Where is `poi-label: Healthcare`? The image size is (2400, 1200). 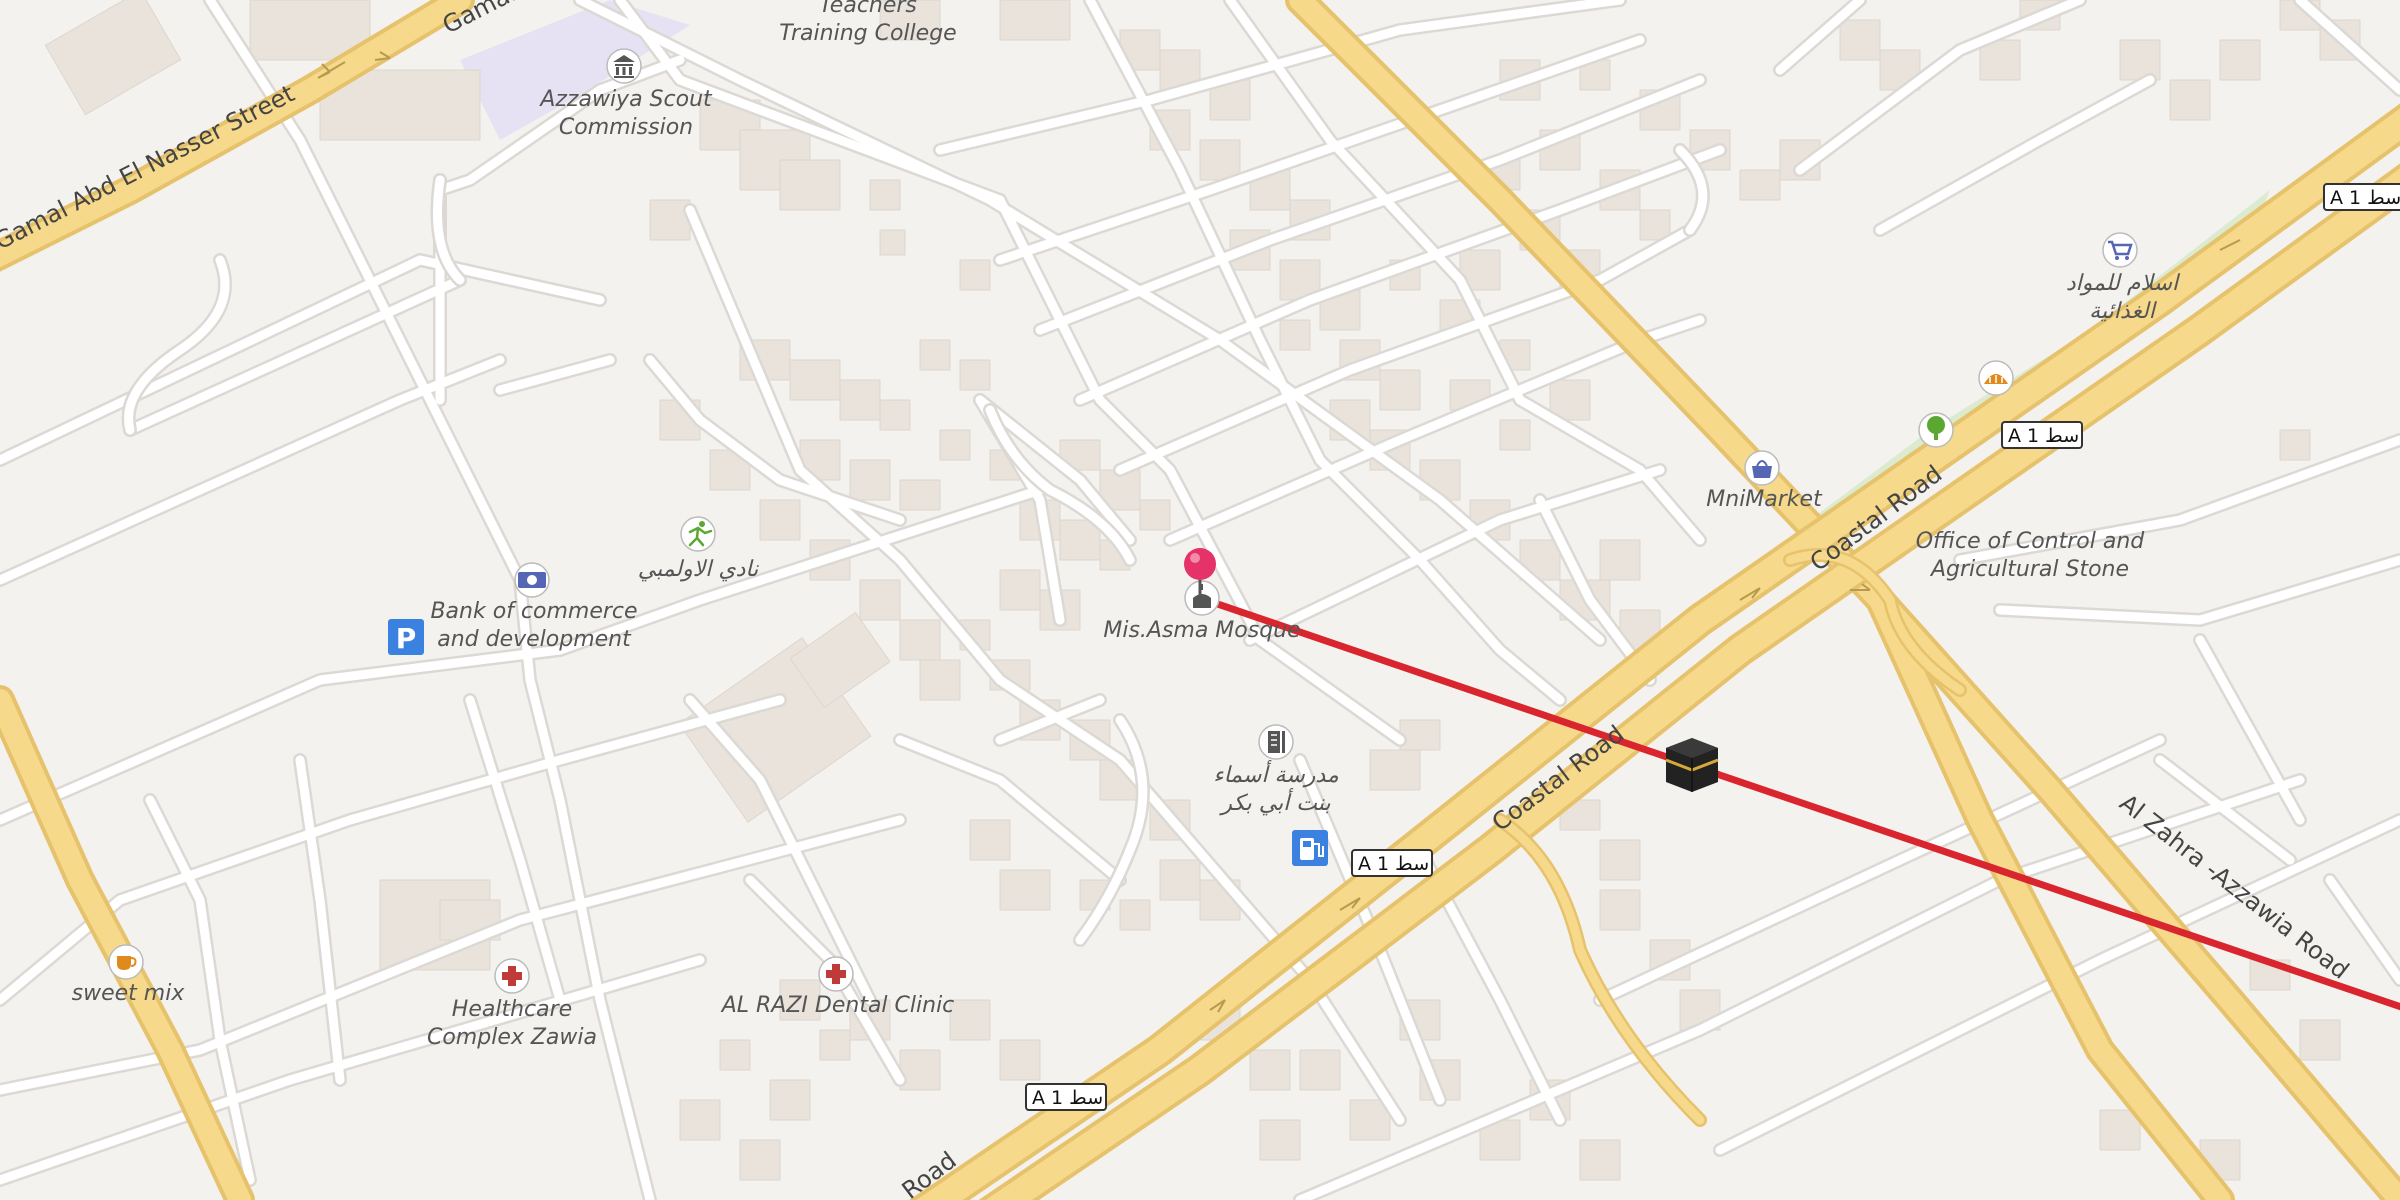 poi-label: Healthcare is located at coordinates (512, 1009).